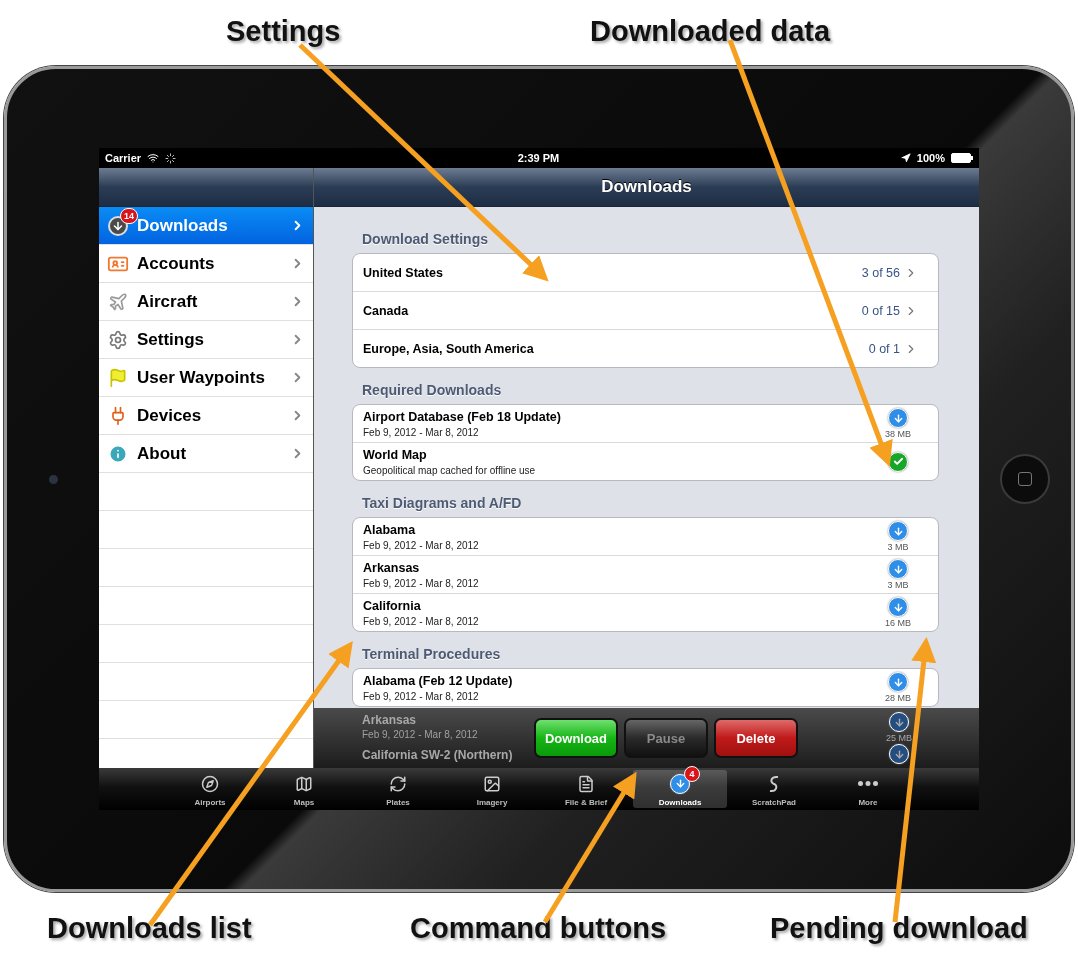 Image resolution: width=1078 pixels, height=964 pixels. I want to click on file-size: 16 MB, so click(898, 623).